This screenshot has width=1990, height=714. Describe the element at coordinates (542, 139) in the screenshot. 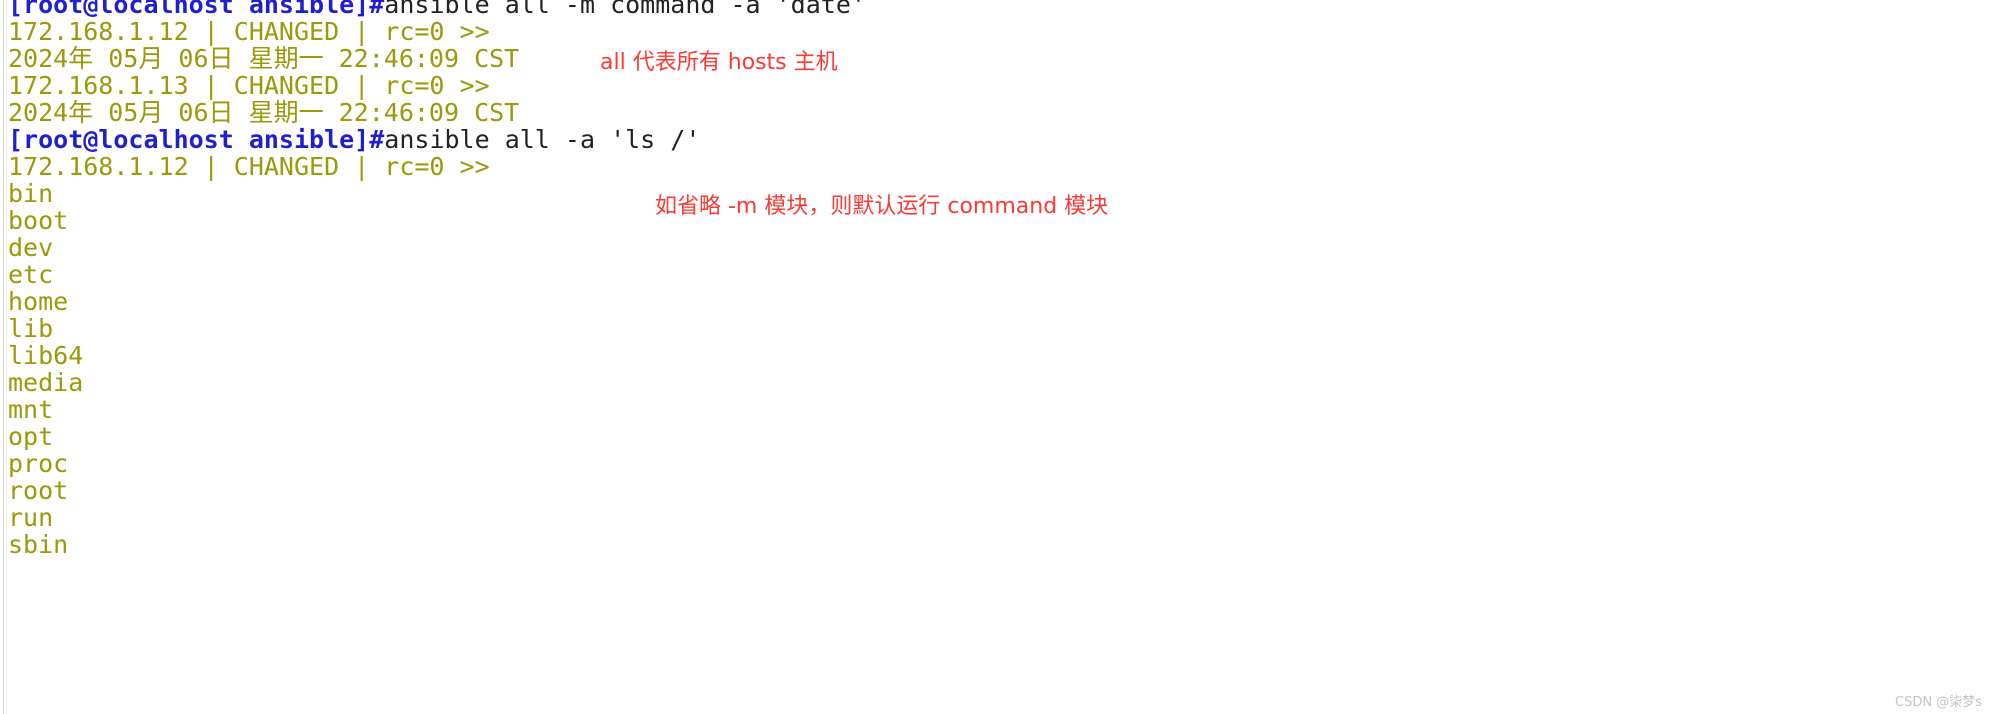

I see `shell-command: ansible all -a 'ls /'` at that location.